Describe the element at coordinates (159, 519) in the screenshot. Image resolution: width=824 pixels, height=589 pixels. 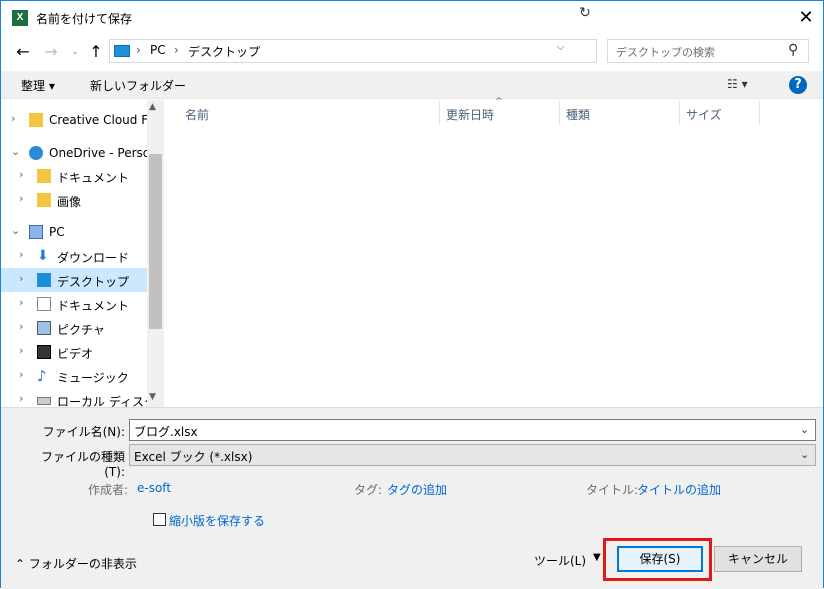
I see `save-thumbnail-checkbox` at that location.